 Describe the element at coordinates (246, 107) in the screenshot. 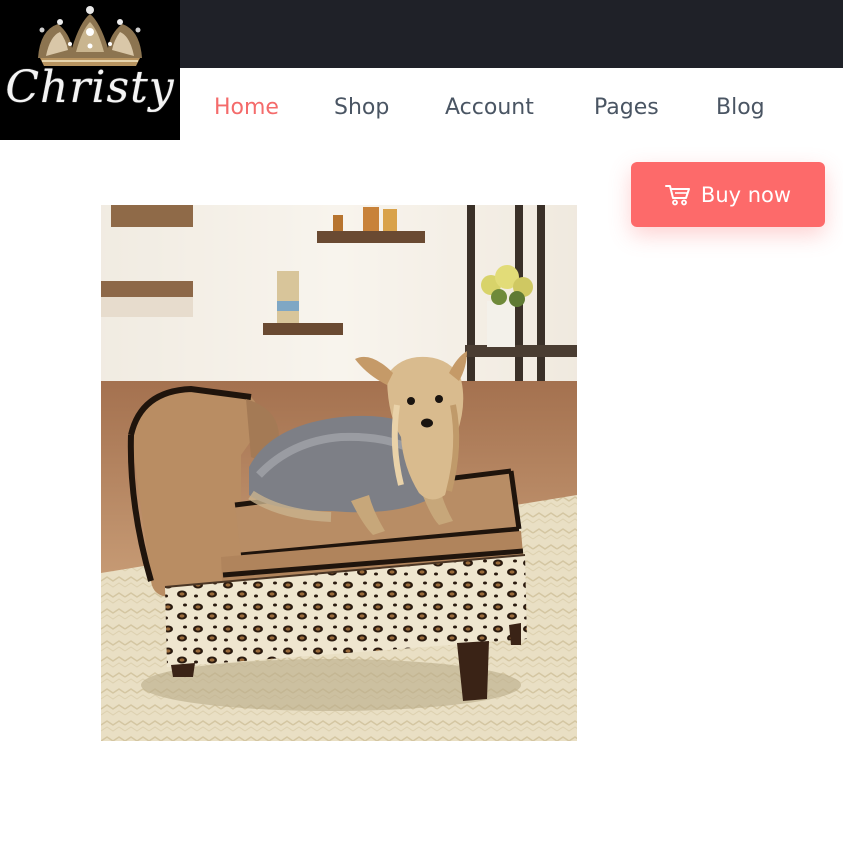

I see `nav-item-home: Home` at that location.